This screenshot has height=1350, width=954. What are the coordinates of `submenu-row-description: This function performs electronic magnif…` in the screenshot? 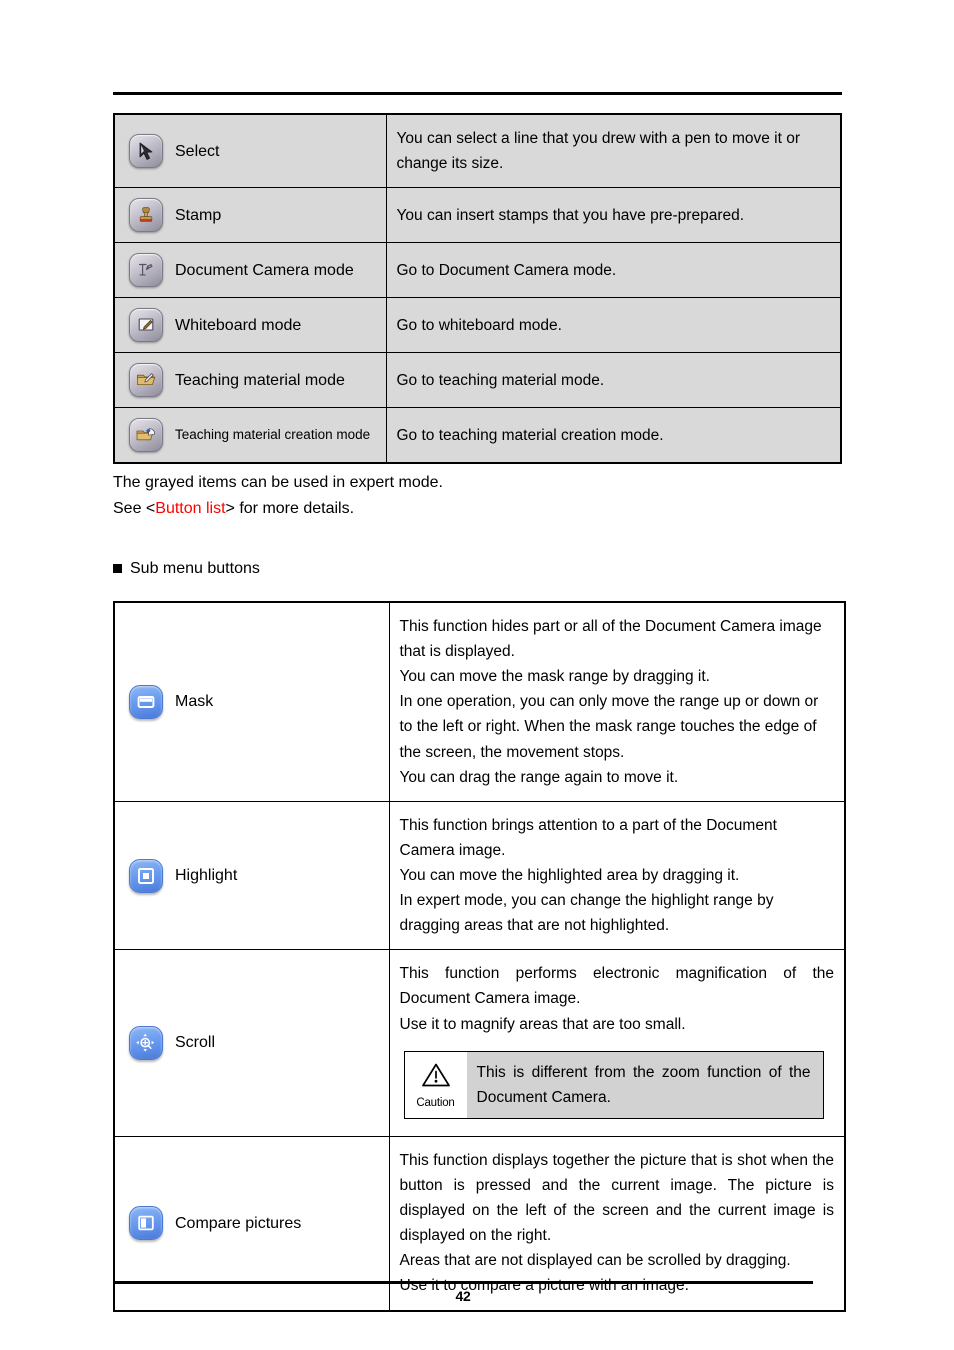 It's located at (617, 1043).